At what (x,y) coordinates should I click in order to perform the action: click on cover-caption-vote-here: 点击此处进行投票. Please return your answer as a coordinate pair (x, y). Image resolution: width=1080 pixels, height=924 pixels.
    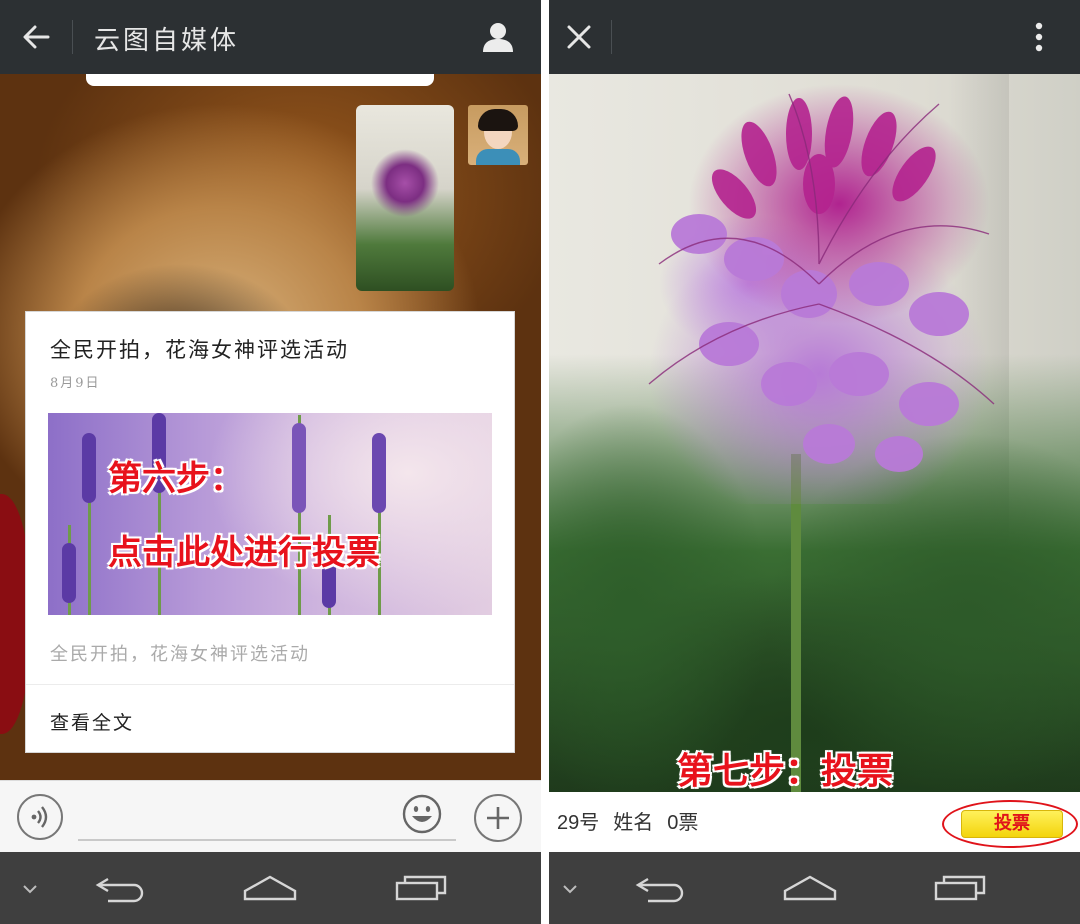
    Looking at the image, I should click on (244, 553).